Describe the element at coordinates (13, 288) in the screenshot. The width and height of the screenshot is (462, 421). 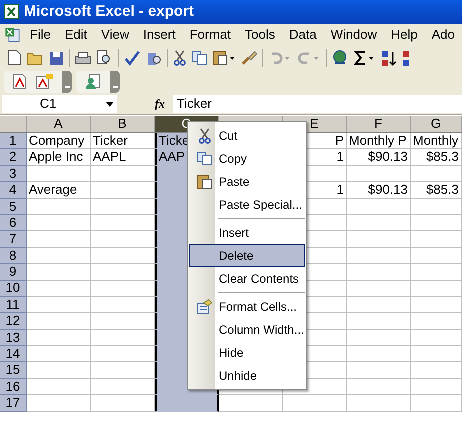
I see `row-header: 10` at that location.